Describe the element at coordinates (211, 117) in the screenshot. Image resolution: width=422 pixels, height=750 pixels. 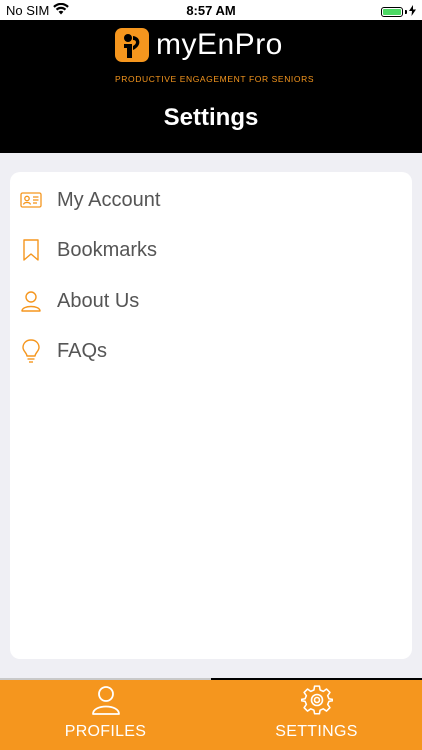
I see `page-title: Settings` at that location.